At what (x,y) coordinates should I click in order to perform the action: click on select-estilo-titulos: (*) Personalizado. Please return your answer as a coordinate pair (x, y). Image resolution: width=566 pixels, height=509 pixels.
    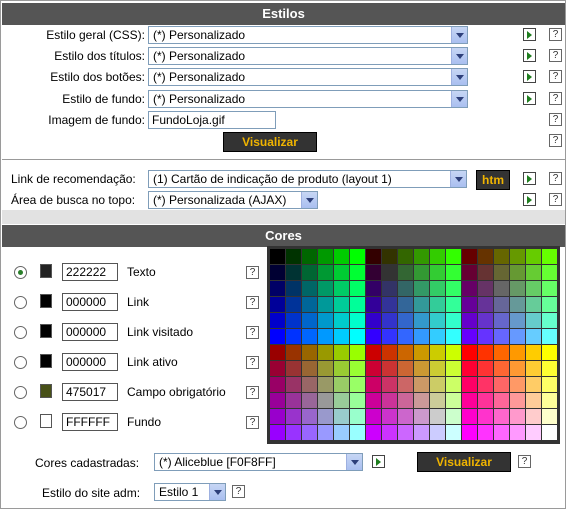
    Looking at the image, I should click on (308, 56).